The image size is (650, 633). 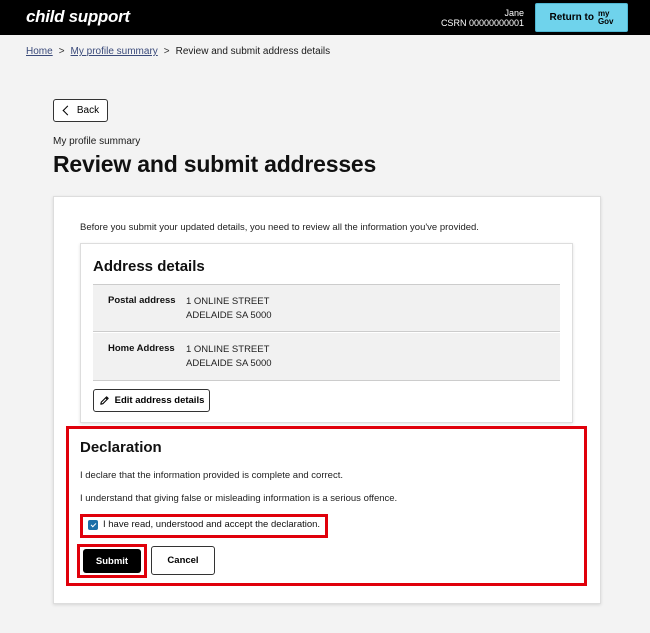 What do you see at coordinates (78, 17) in the screenshot?
I see `child-support-logo: child support` at bounding box center [78, 17].